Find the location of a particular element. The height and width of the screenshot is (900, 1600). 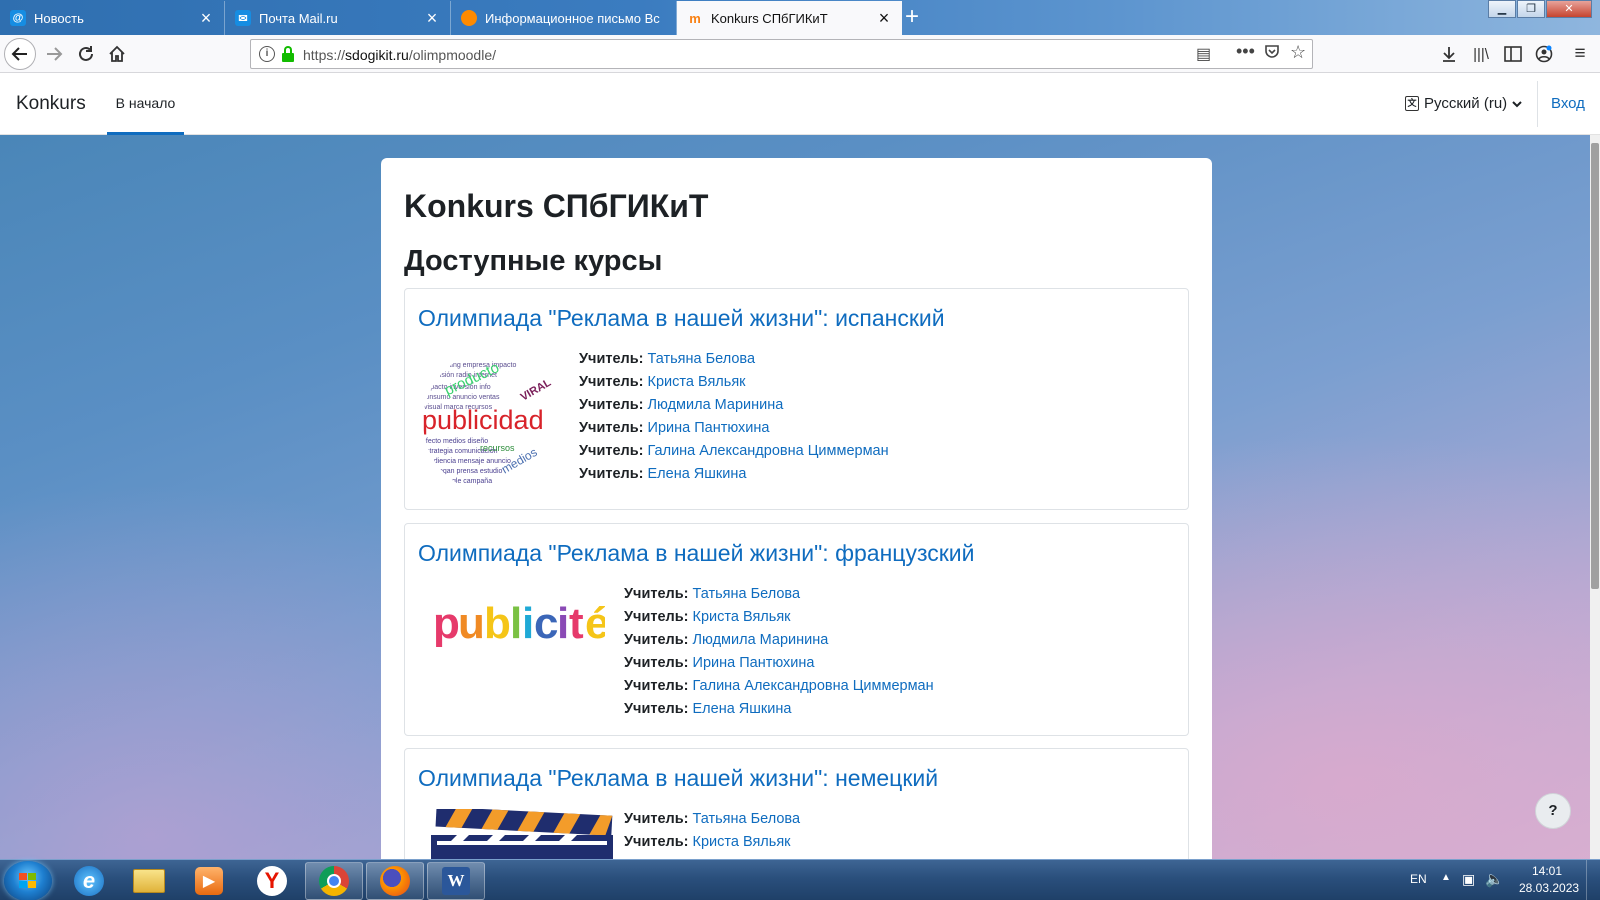

site-brand: Konkurs is located at coordinates (51, 104).